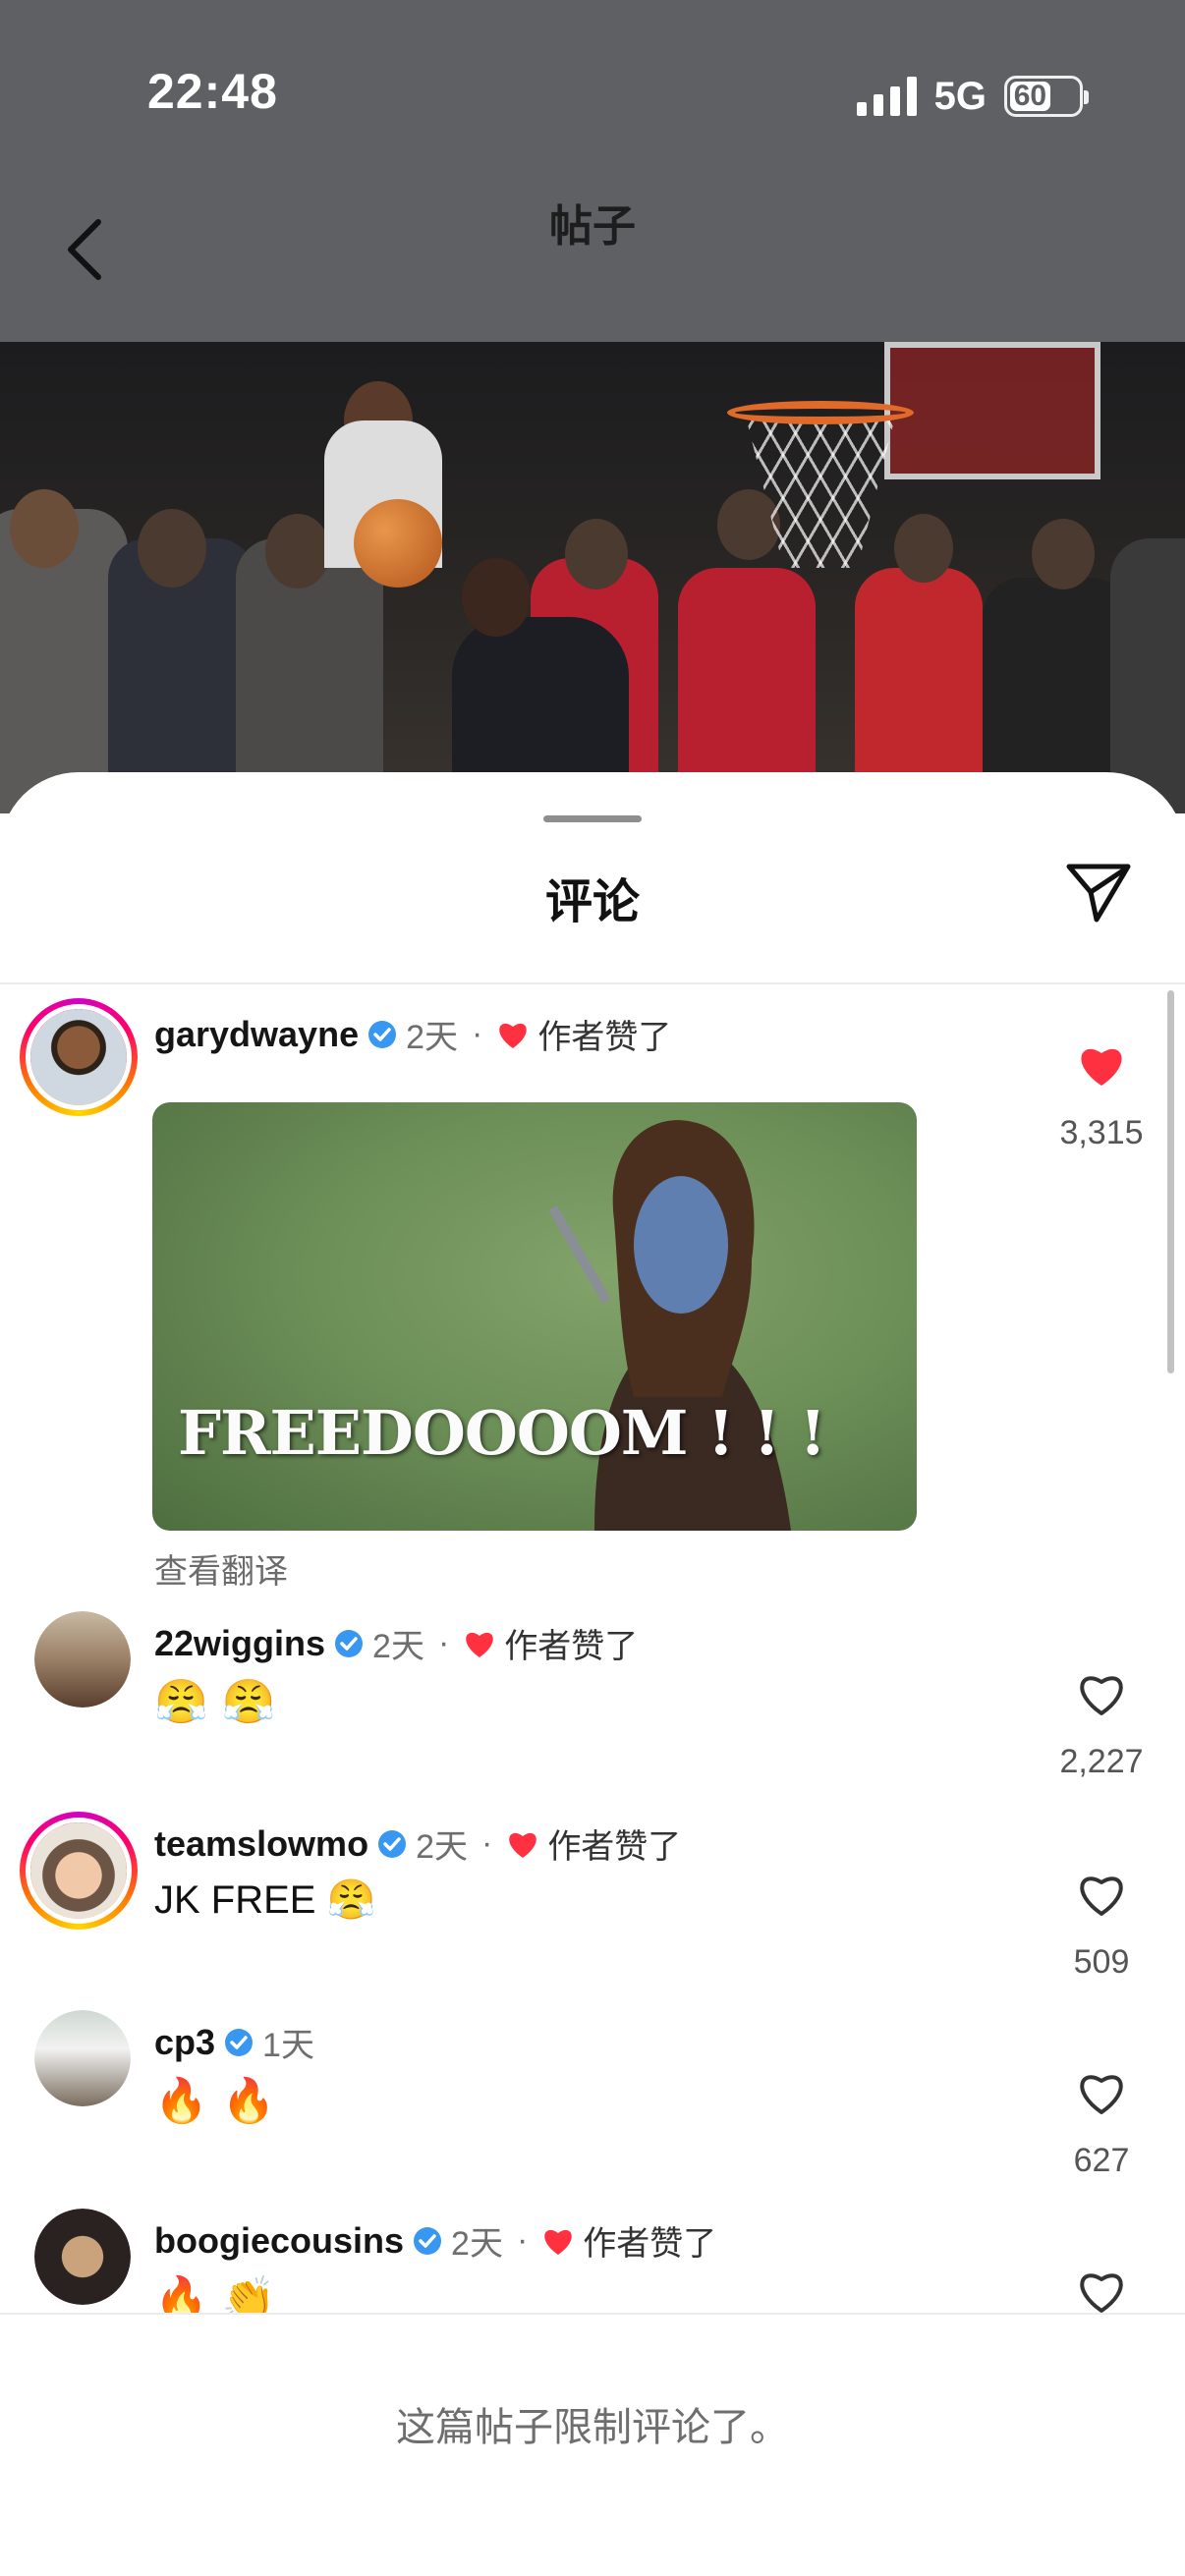 The image size is (1185, 2576). Describe the element at coordinates (1102, 2124) in the screenshot. I see `like-column: 627` at that location.